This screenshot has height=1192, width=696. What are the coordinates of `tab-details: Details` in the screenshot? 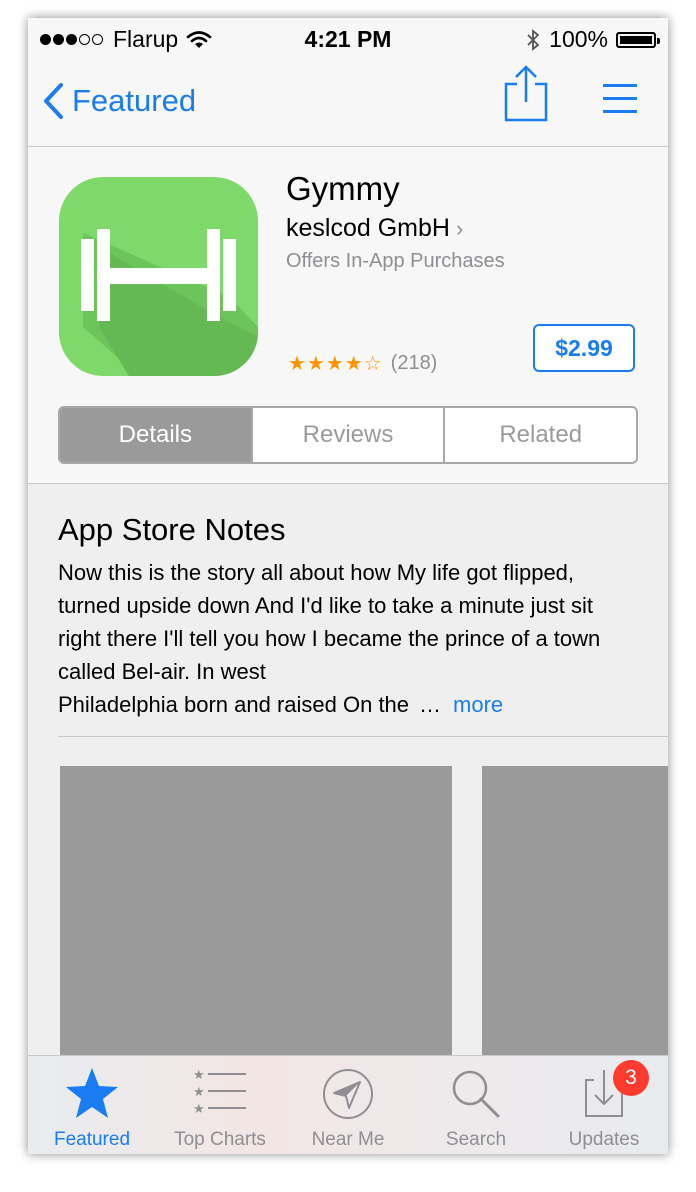 It's located at (155, 435).